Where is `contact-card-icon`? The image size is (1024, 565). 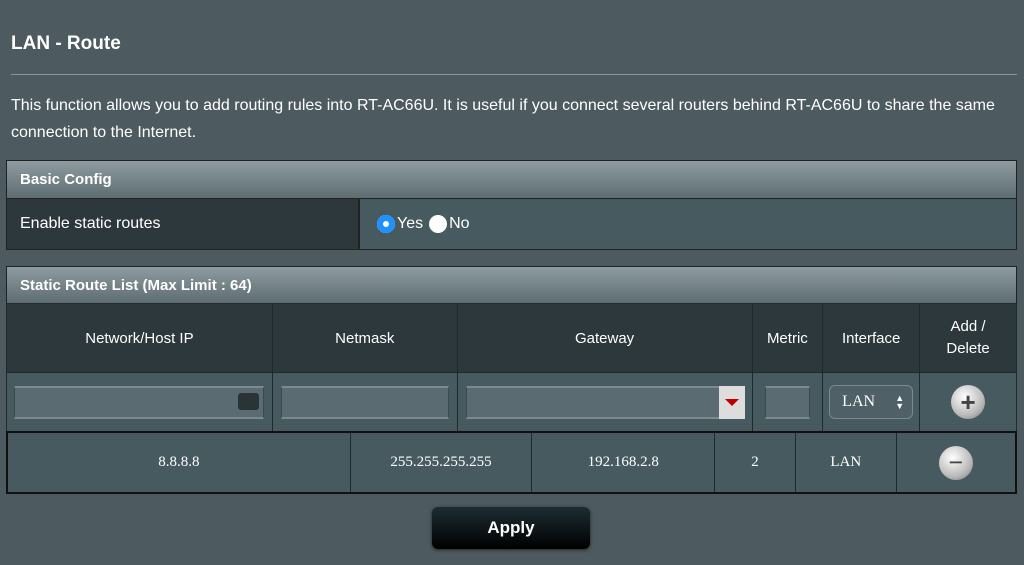 contact-card-icon is located at coordinates (249, 401).